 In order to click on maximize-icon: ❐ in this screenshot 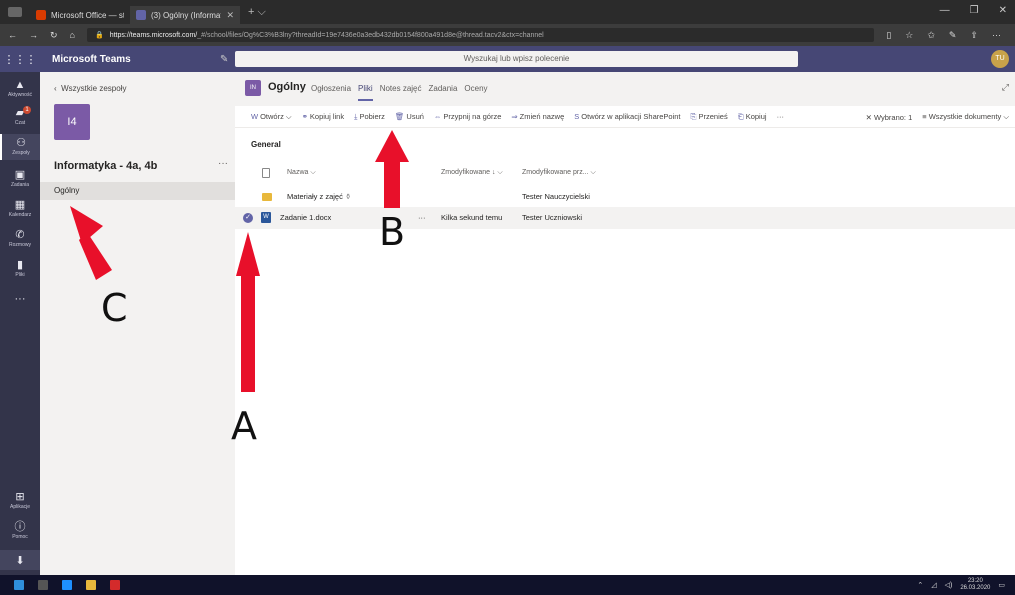, I will do `click(974, 10)`.